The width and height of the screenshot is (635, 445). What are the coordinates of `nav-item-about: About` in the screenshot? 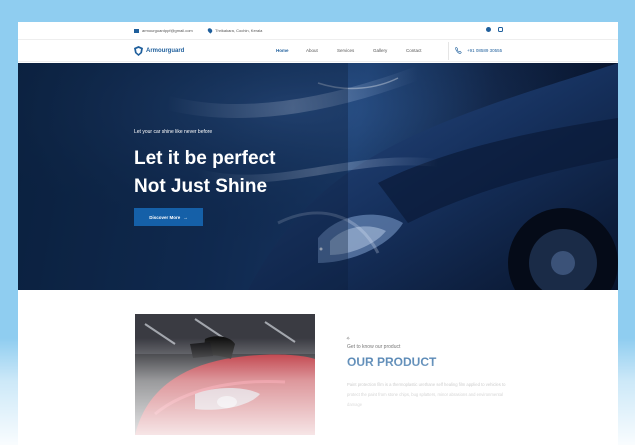 It's located at (321, 50).